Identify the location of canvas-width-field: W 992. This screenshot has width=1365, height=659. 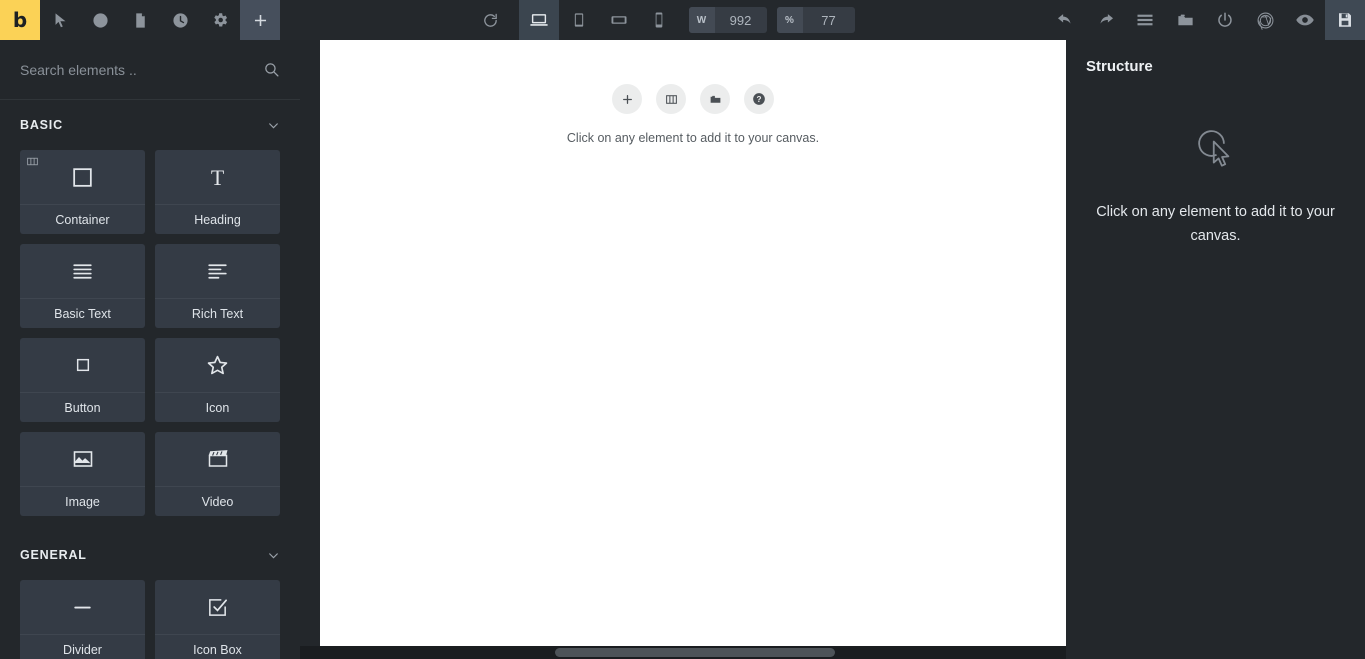
(727, 20).